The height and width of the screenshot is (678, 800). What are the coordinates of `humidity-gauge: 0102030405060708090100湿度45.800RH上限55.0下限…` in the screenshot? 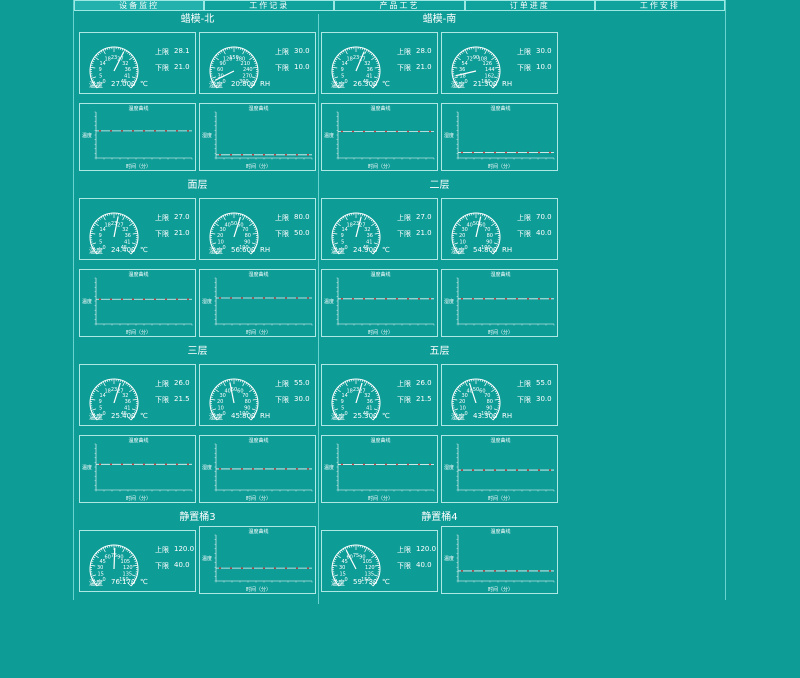 It's located at (257, 395).